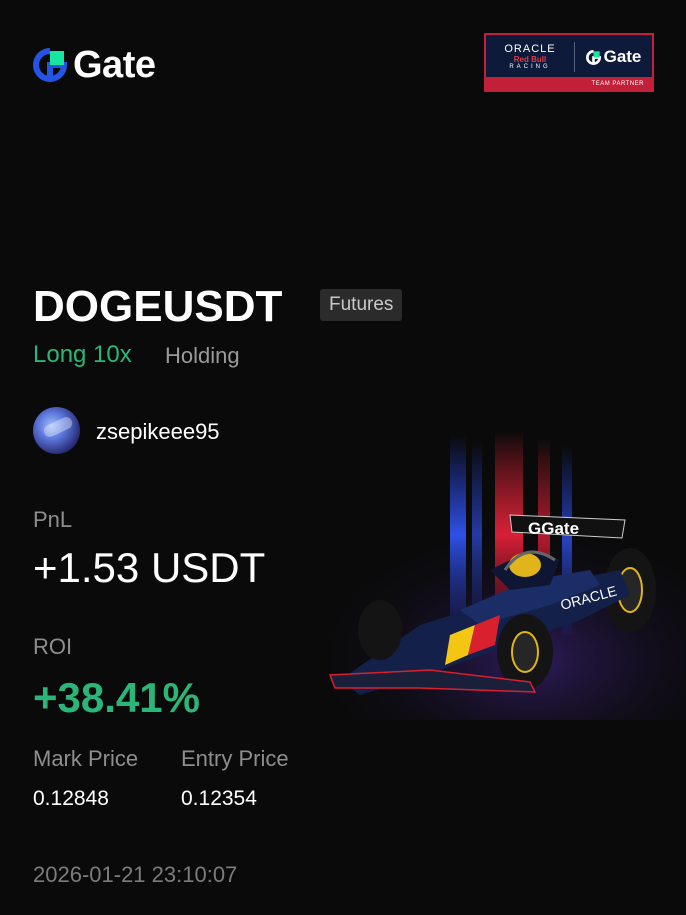  What do you see at coordinates (86, 758) in the screenshot?
I see `mark-price-label: Mark Price` at bounding box center [86, 758].